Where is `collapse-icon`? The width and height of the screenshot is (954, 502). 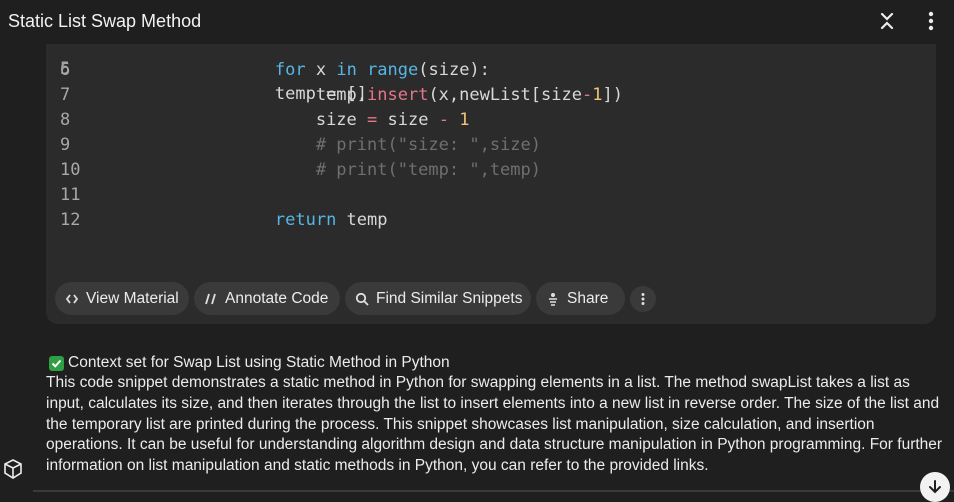
collapse-icon is located at coordinates (887, 21).